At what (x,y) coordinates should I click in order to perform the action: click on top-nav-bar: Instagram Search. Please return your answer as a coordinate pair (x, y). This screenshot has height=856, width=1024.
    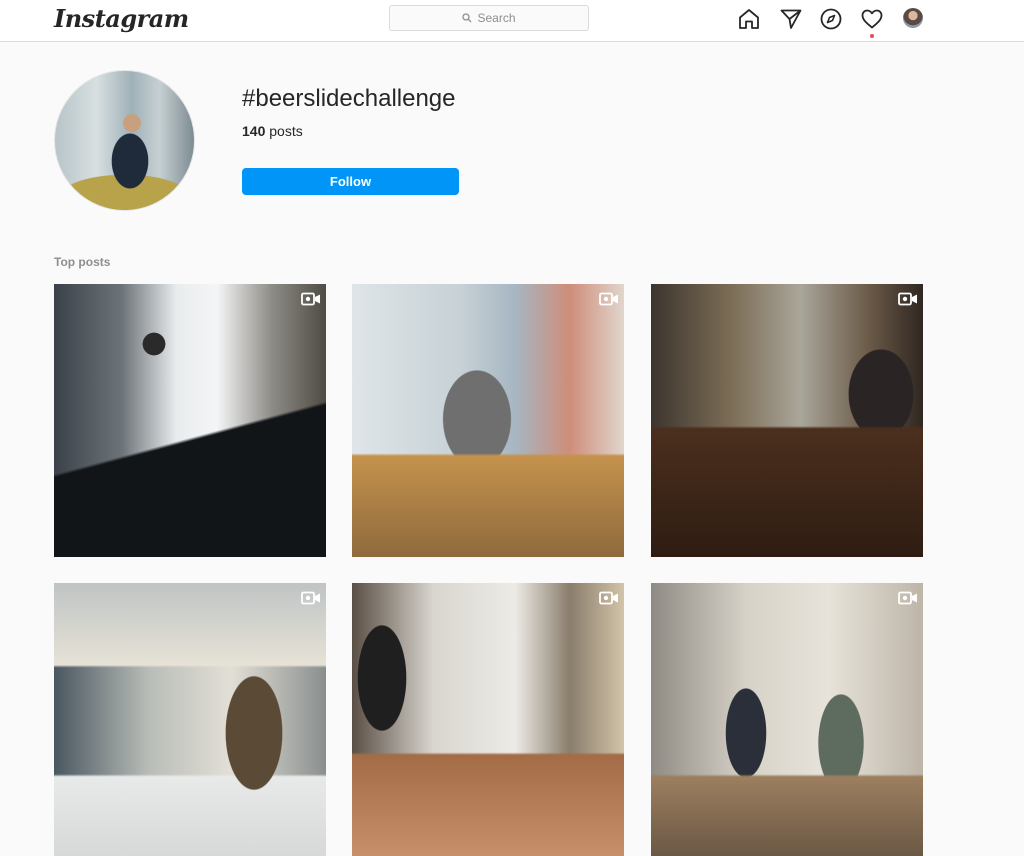
    Looking at the image, I should click on (512, 21).